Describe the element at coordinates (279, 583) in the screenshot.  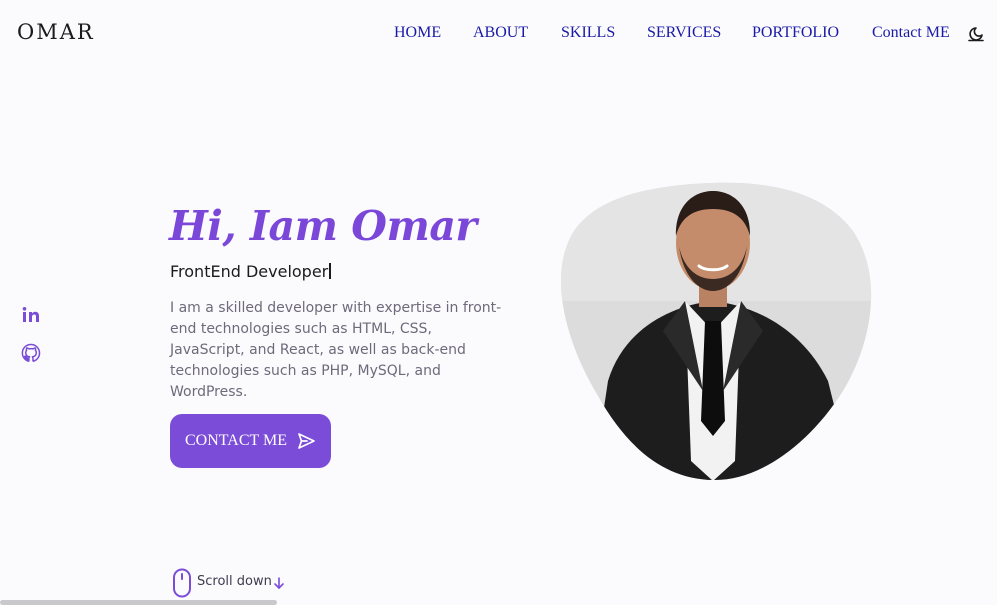
I see `arrow-down-icon` at that location.